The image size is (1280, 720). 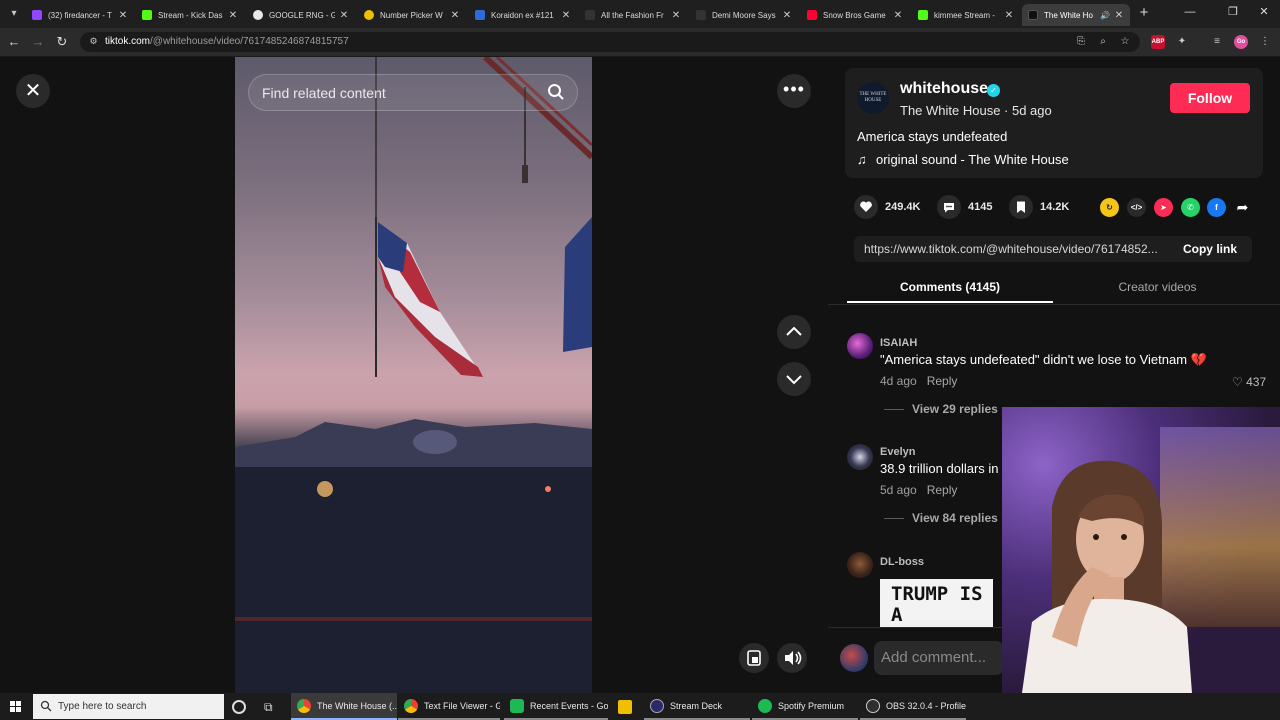 What do you see at coordinates (80, 15) in the screenshot?
I see `browser-tab: (32) firedancer - T ✕` at bounding box center [80, 15].